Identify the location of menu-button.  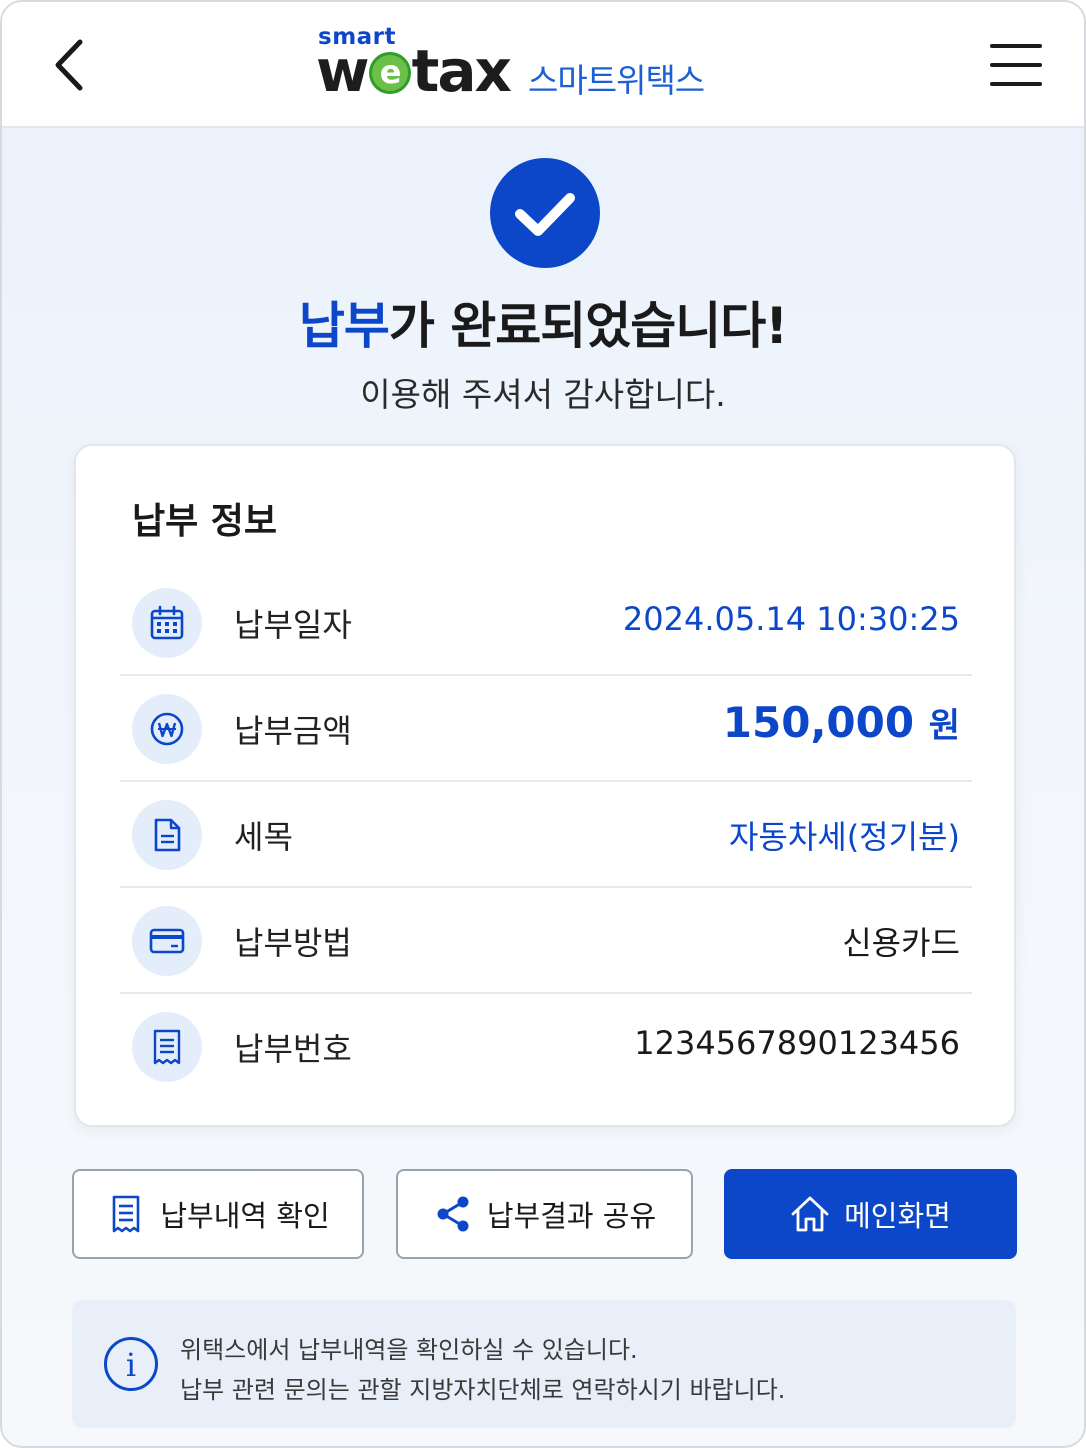
(1016, 65).